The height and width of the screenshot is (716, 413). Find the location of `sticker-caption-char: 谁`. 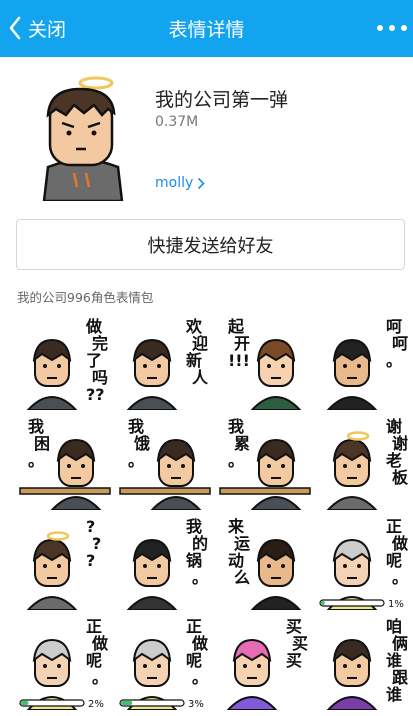

sticker-caption-char: 谁 is located at coordinates (394, 694).